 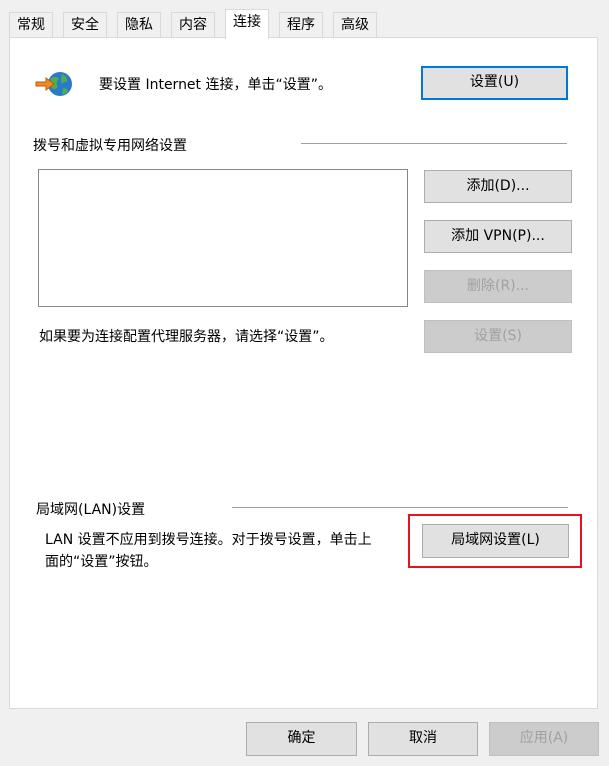 I want to click on tab-connections: 连接, so click(x=247, y=24).